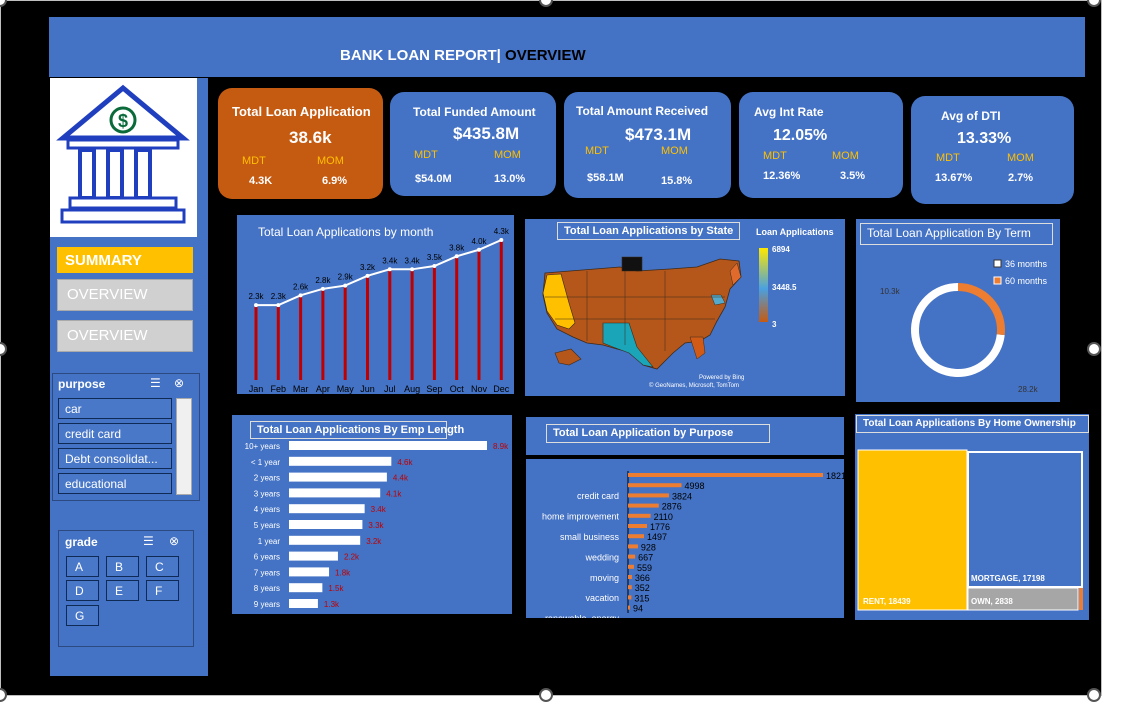 This screenshot has height=708, width=1126. Describe the element at coordinates (763, 285) in the screenshot. I see `map-legend-gradient` at that location.